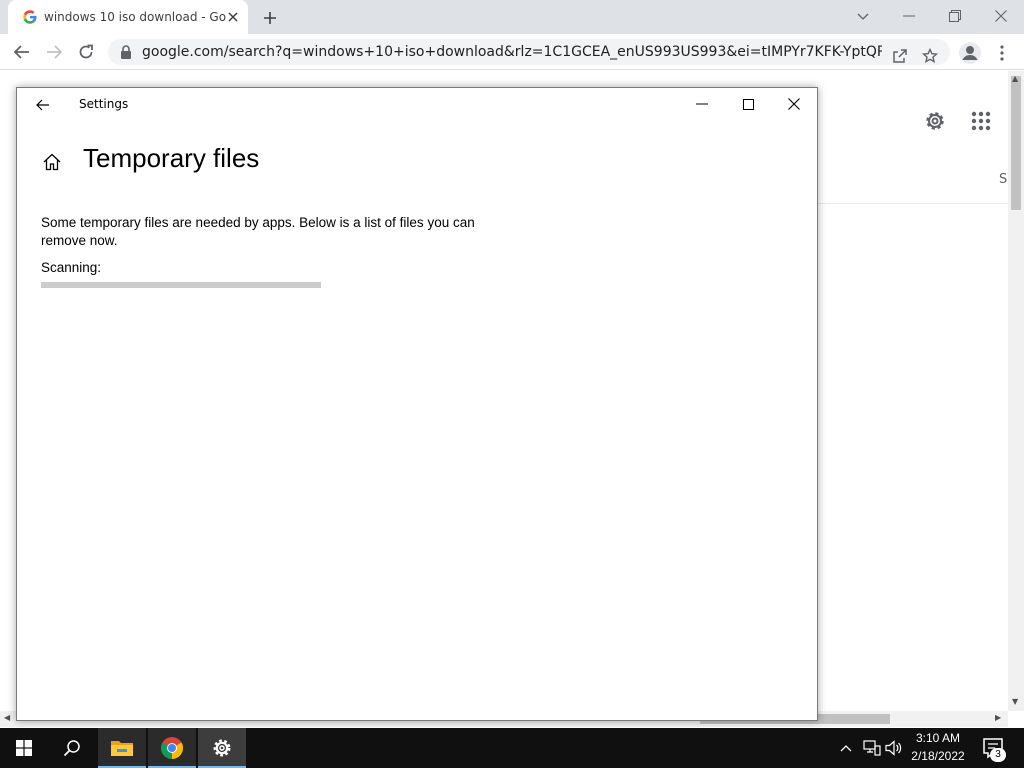 This screenshot has width=1024, height=768. What do you see at coordinates (86, 52) in the screenshot?
I see `reload-icon` at bounding box center [86, 52].